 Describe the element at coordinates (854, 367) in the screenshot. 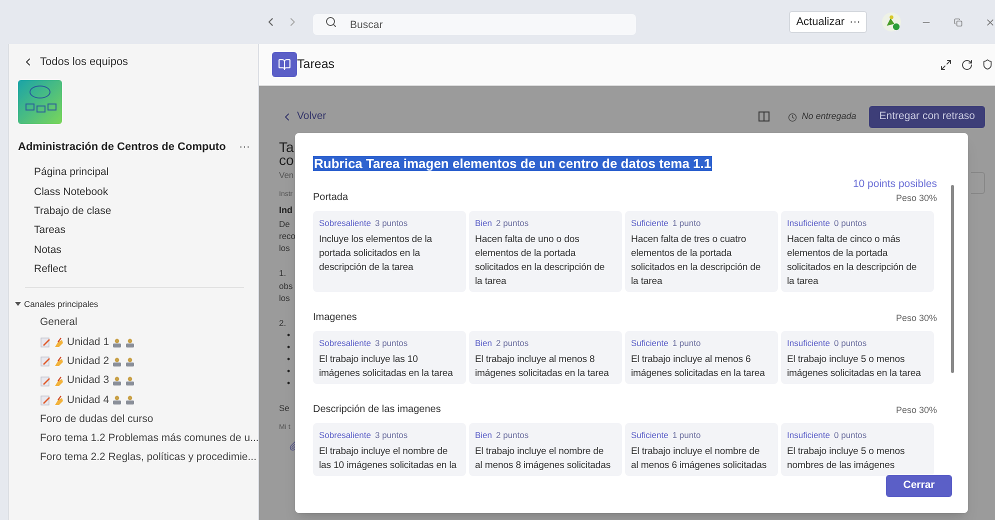

I see `level-description: El trabajo incluye 5 o menos imágenes solicitadas en la tarea` at that location.